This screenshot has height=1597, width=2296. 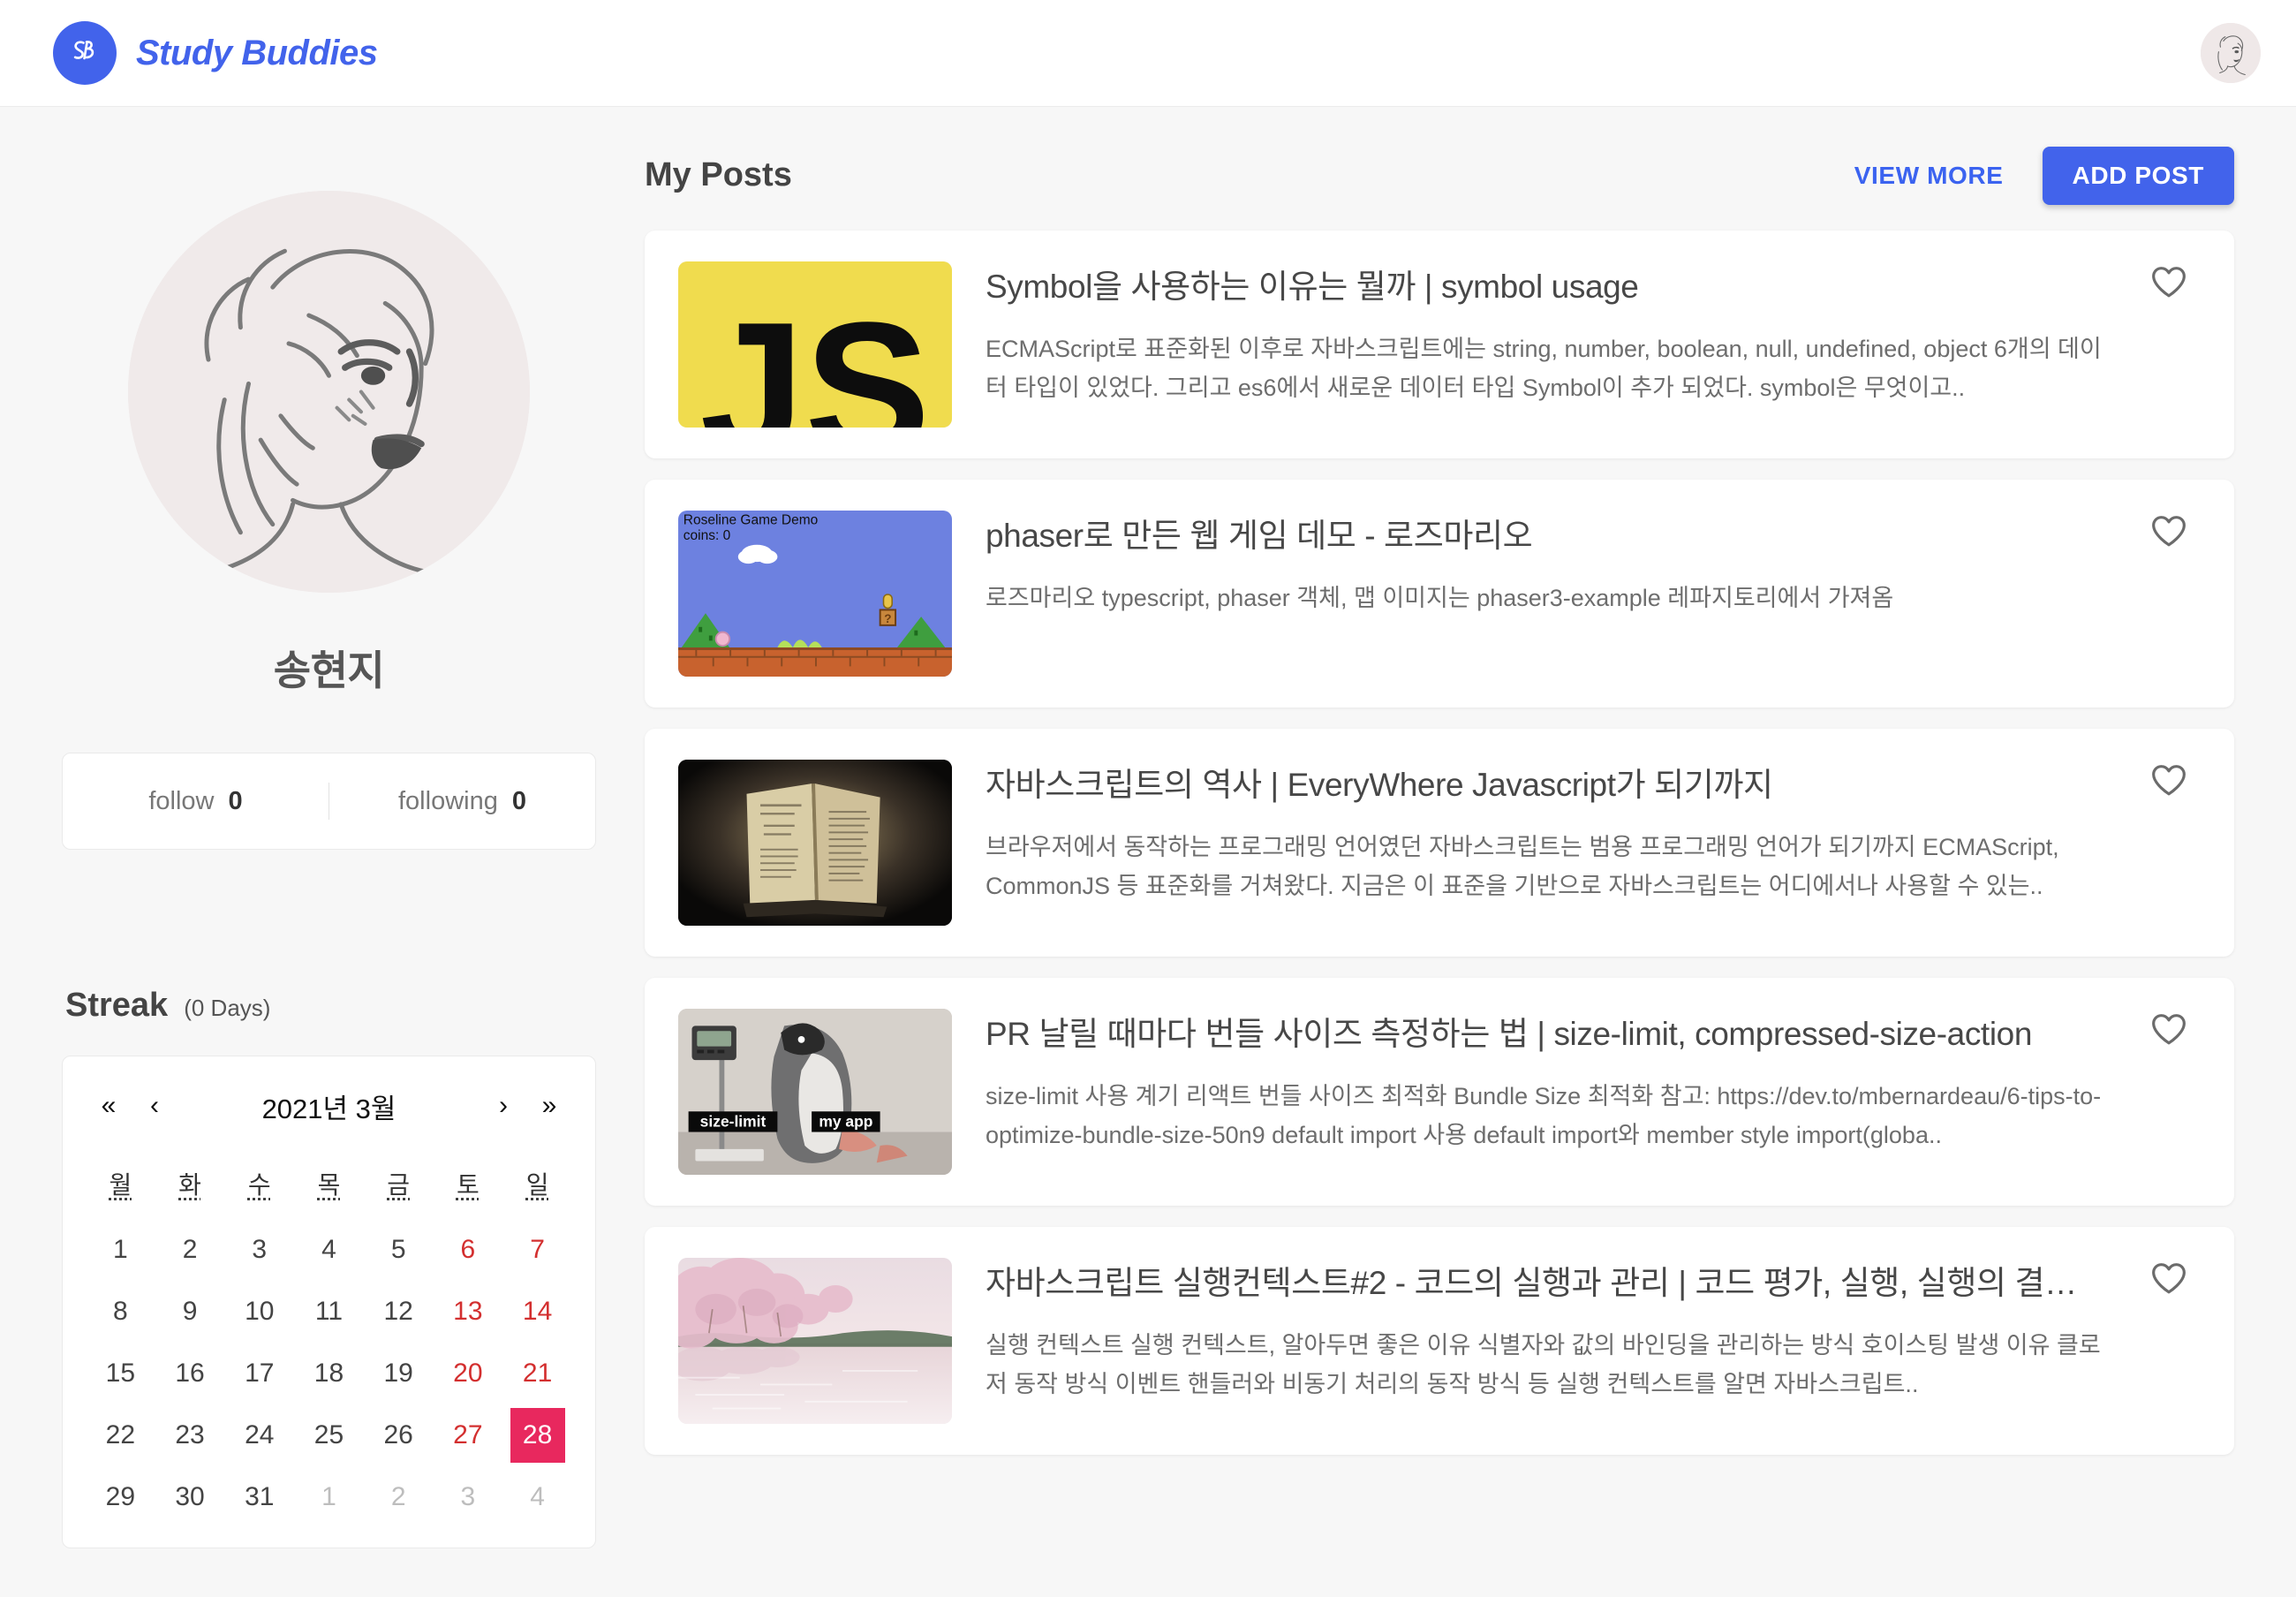 I want to click on calendar-day-cell: 20, so click(x=468, y=1373).